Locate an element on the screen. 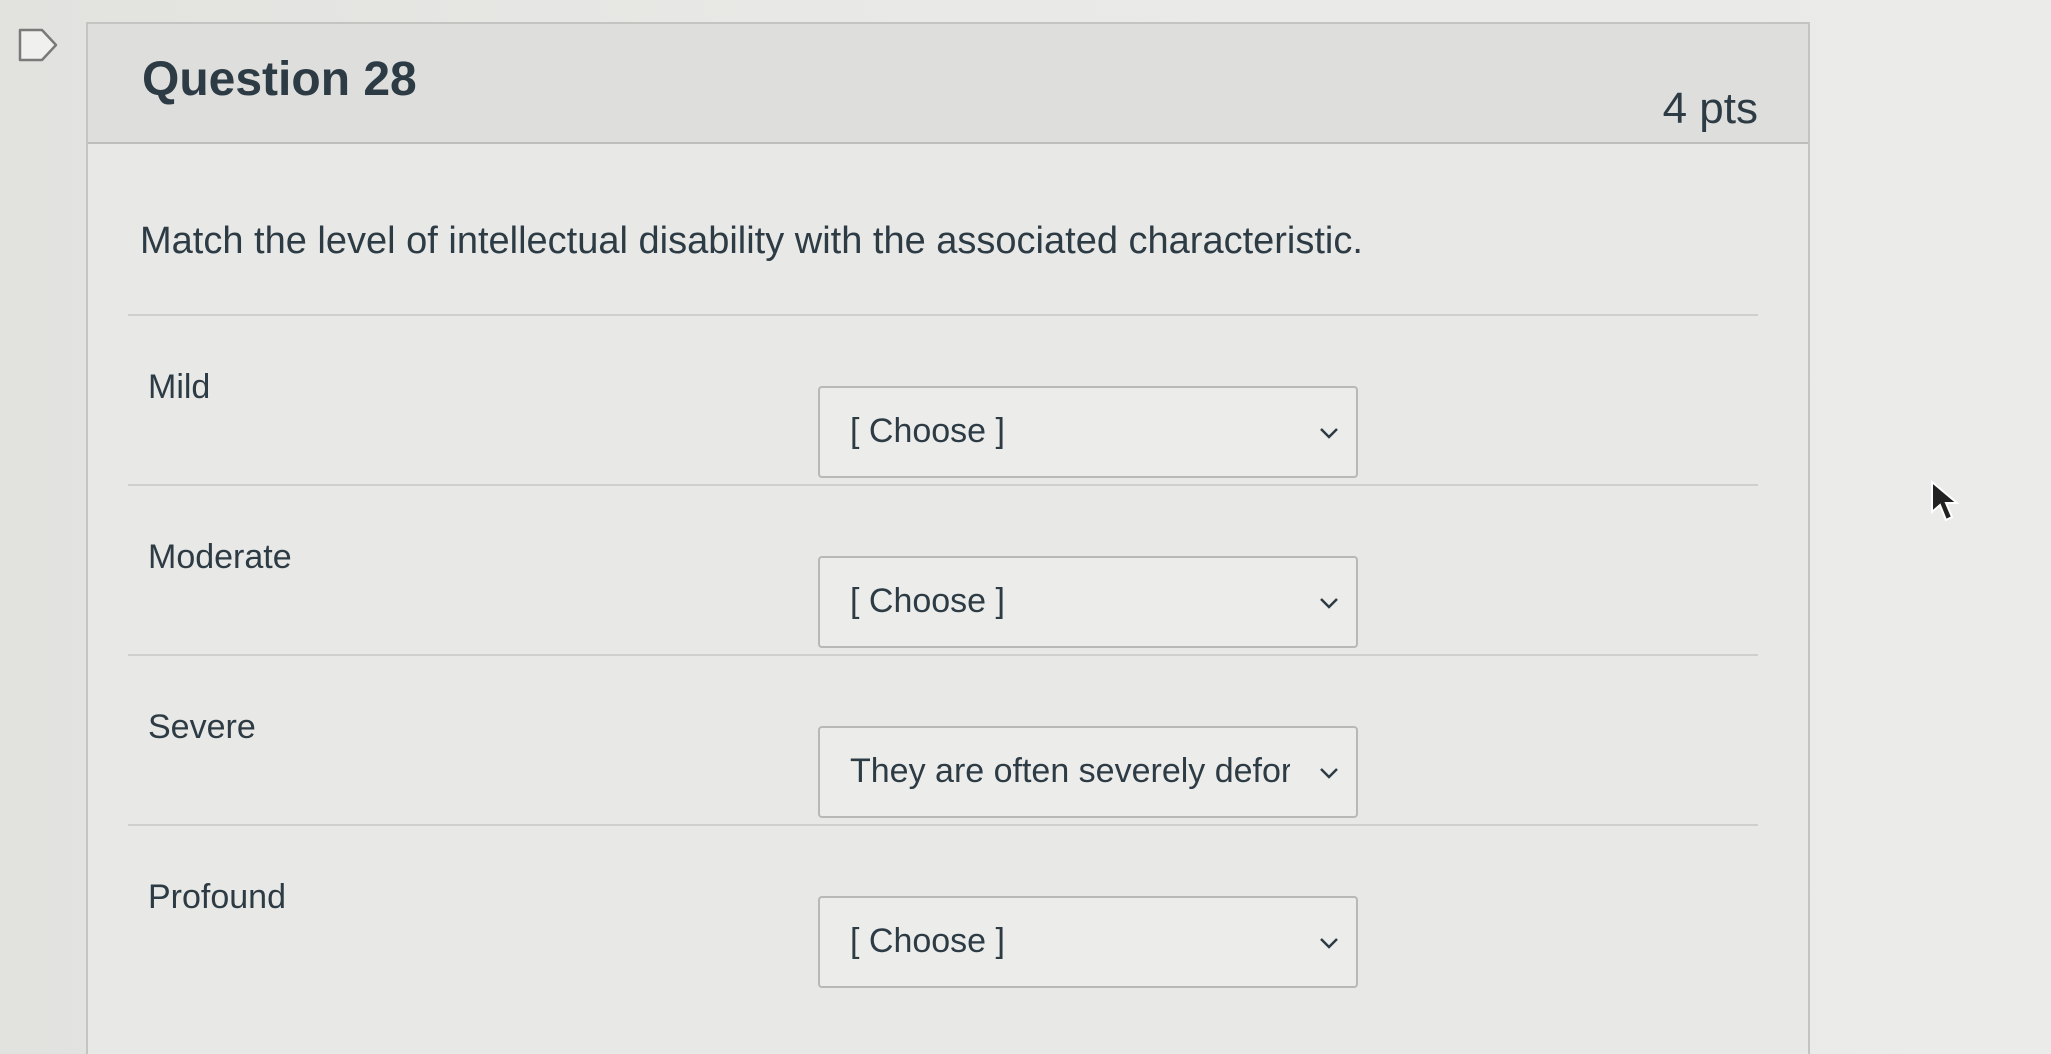  question-title: Question 28 is located at coordinates (279, 79).